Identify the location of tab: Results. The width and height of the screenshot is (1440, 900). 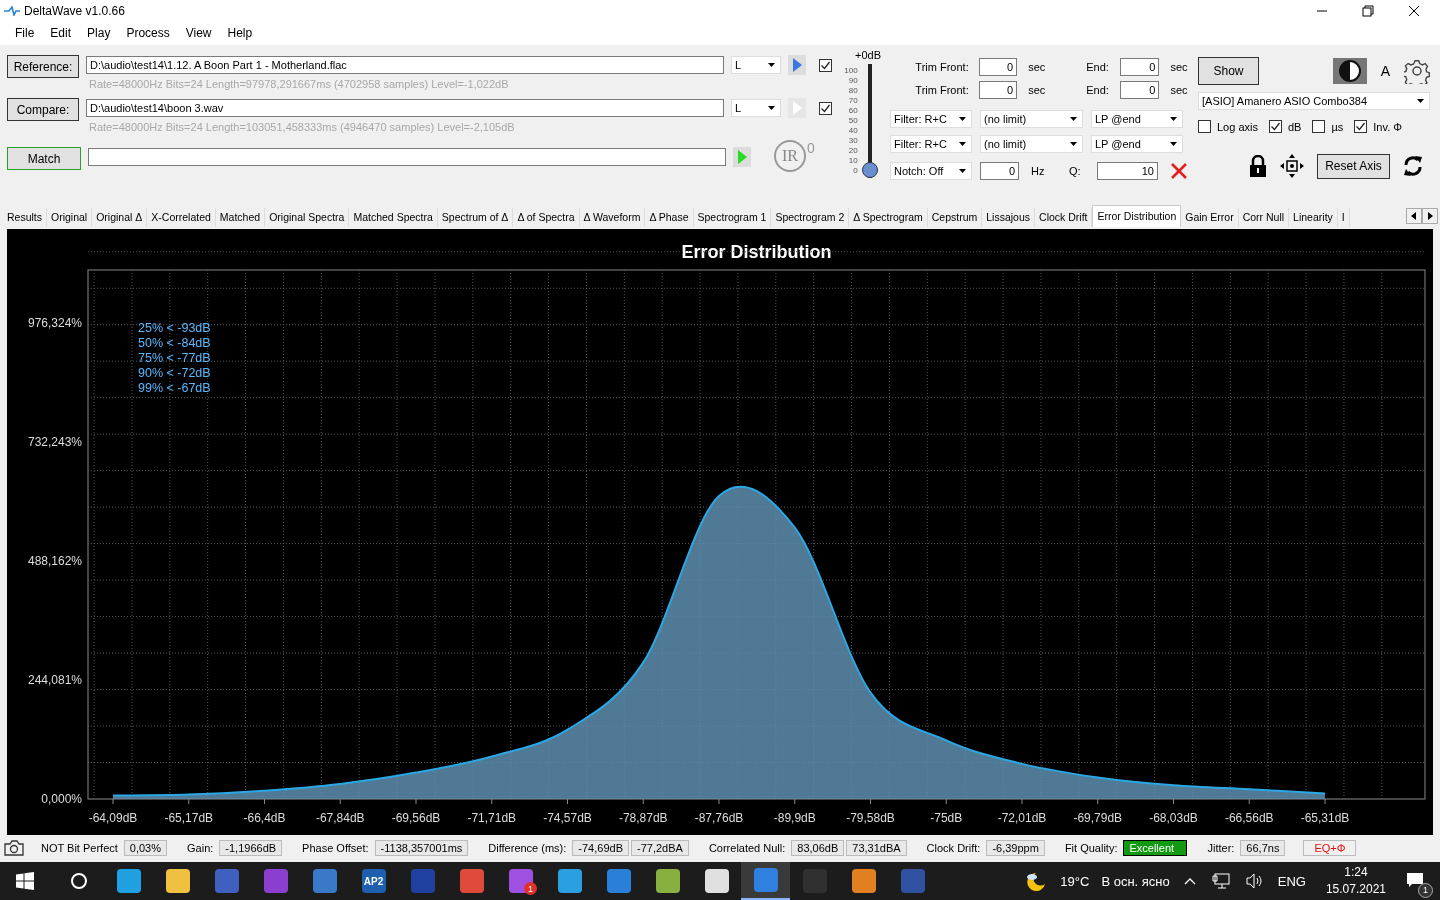
(25, 217).